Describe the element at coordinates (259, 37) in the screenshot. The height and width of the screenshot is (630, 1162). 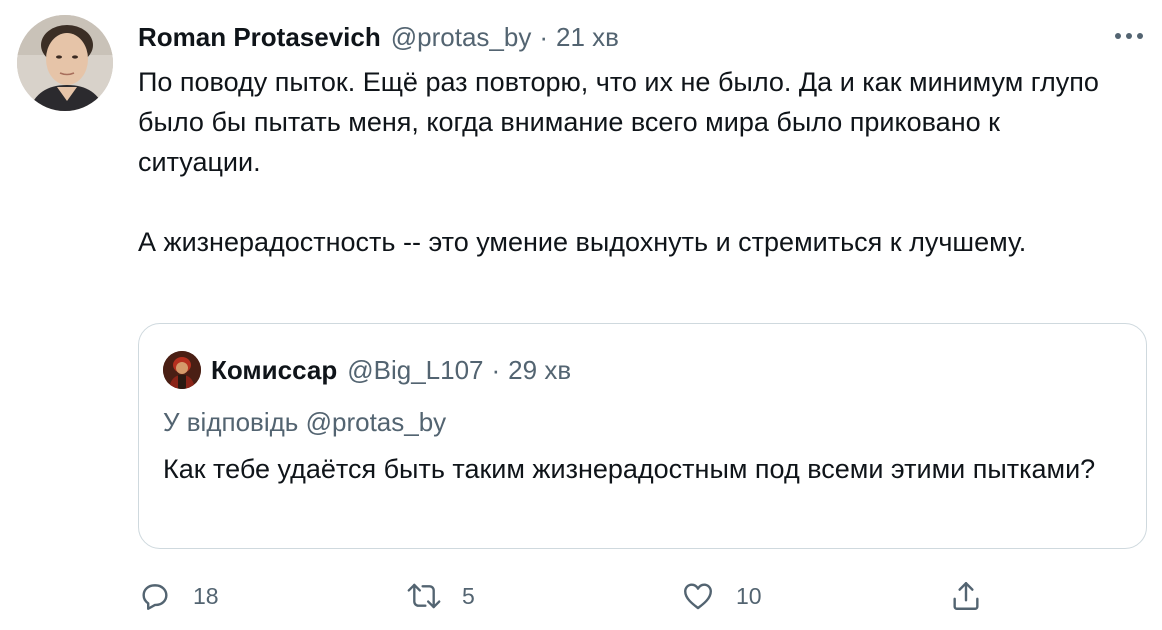
I see `author-display-name: Roman Protasevich` at that location.